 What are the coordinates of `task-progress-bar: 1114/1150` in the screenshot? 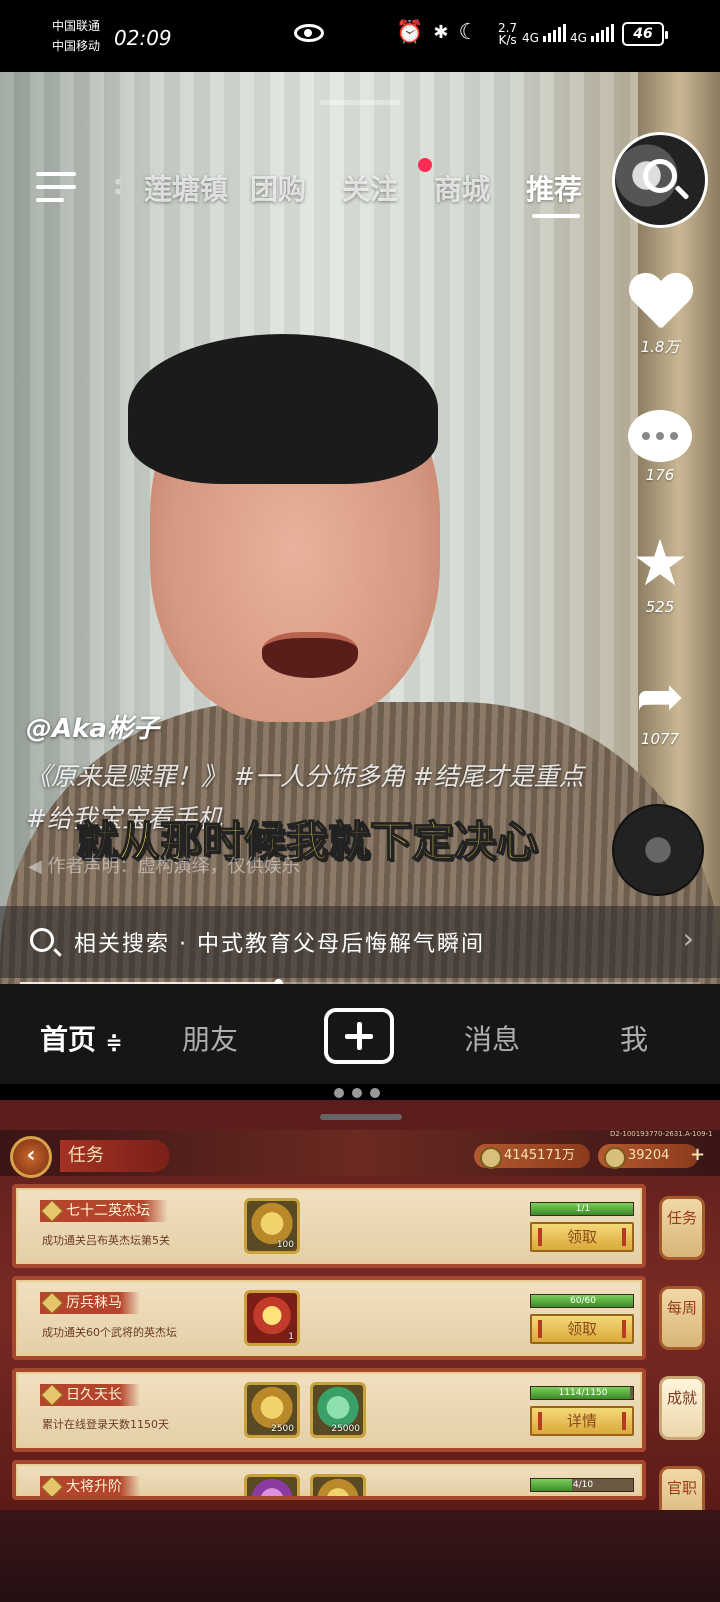 It's located at (582, 1393).